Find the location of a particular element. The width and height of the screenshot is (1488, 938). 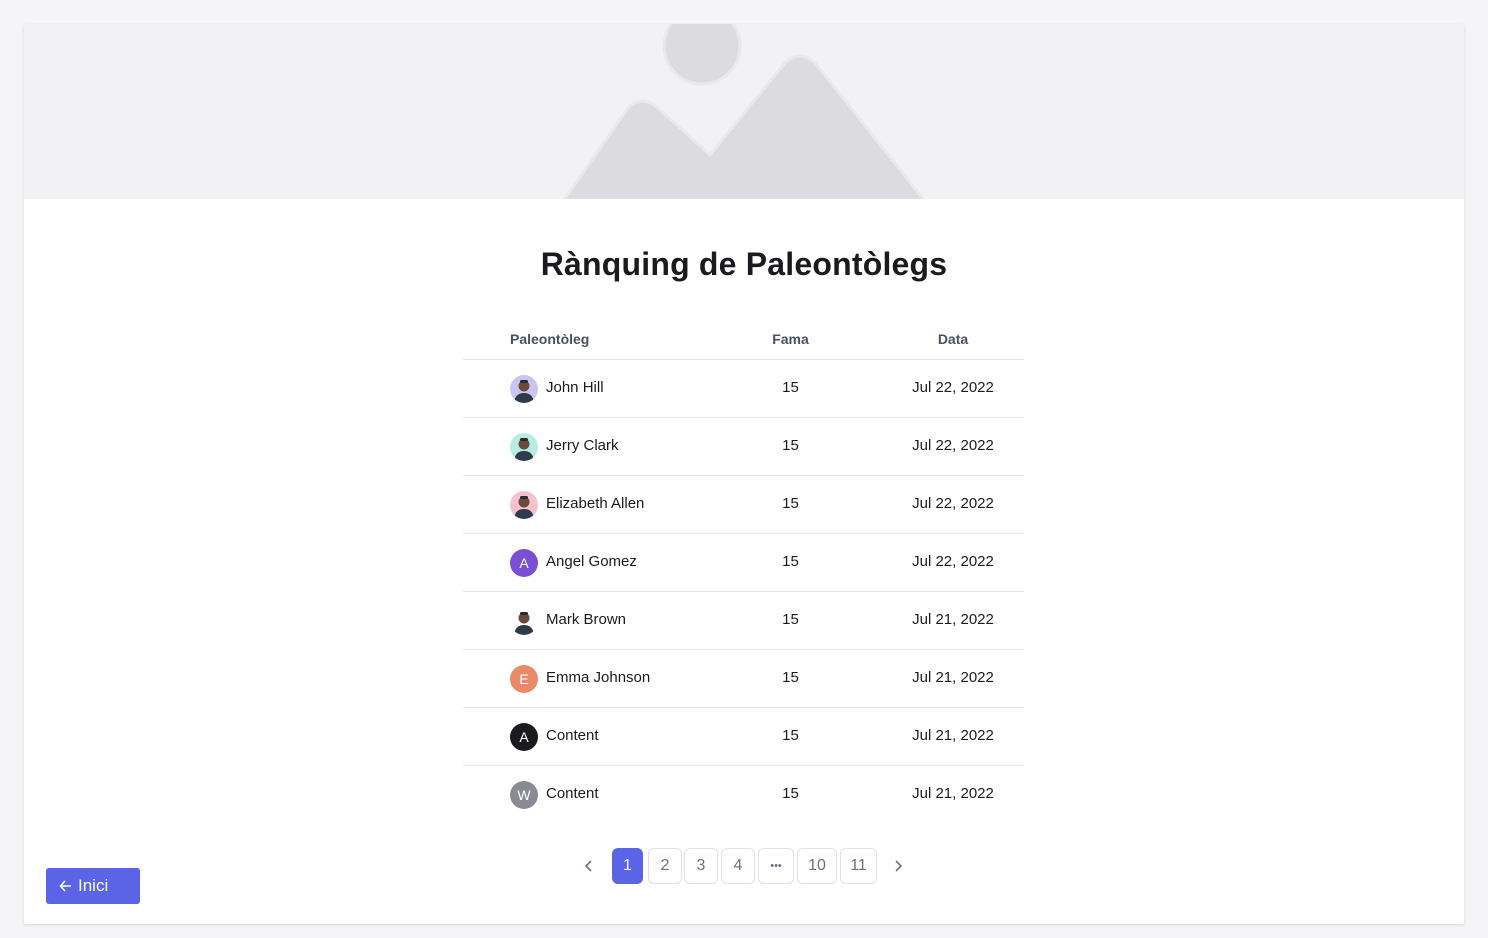

page-button: 2 is located at coordinates (665, 866).